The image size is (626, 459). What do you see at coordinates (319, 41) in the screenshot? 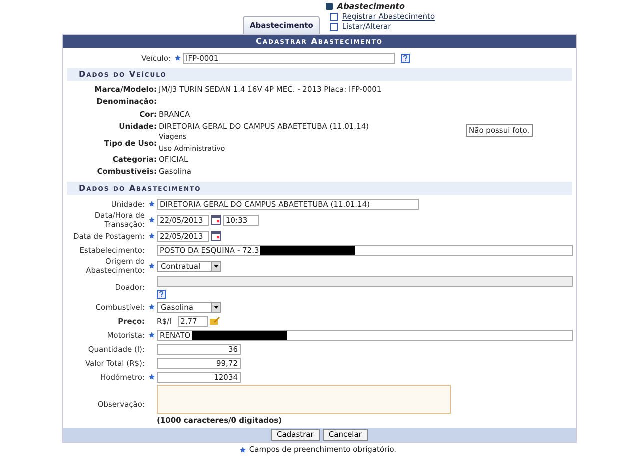
I see `form-title: Cadastrar Abastecimento` at bounding box center [319, 41].